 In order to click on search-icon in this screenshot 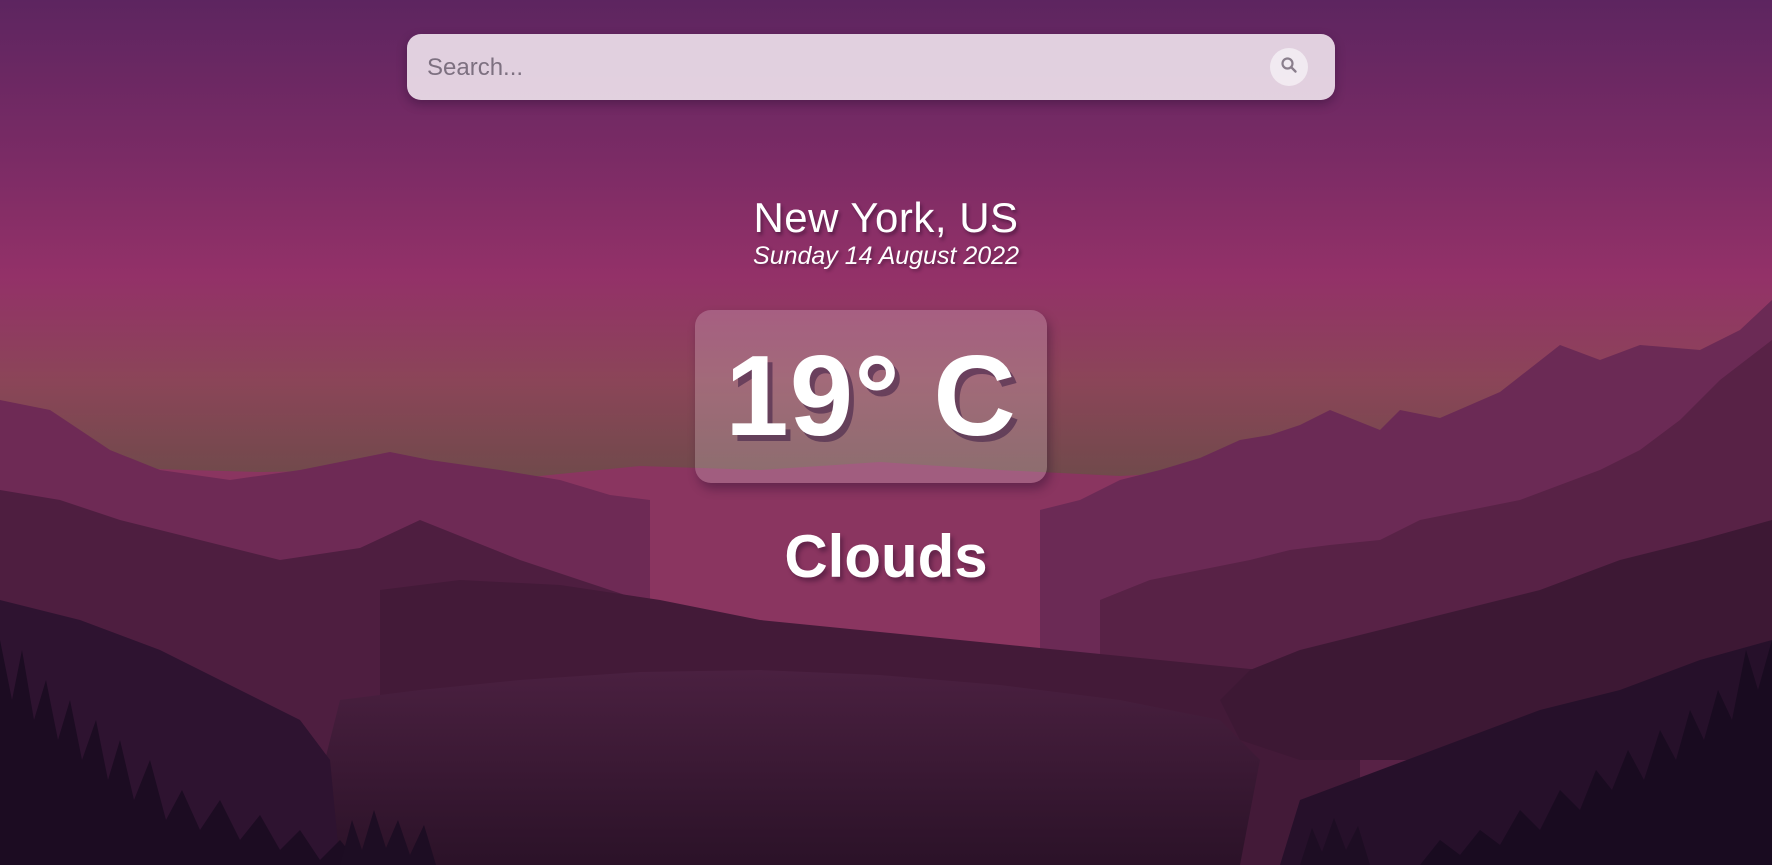, I will do `click(1289, 67)`.